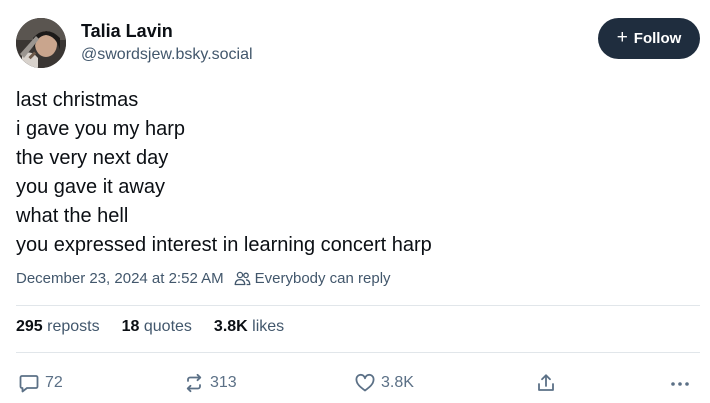 The height and width of the screenshot is (403, 710). Describe the element at coordinates (90, 187) in the screenshot. I see `post-text-line: you gave it away` at that location.